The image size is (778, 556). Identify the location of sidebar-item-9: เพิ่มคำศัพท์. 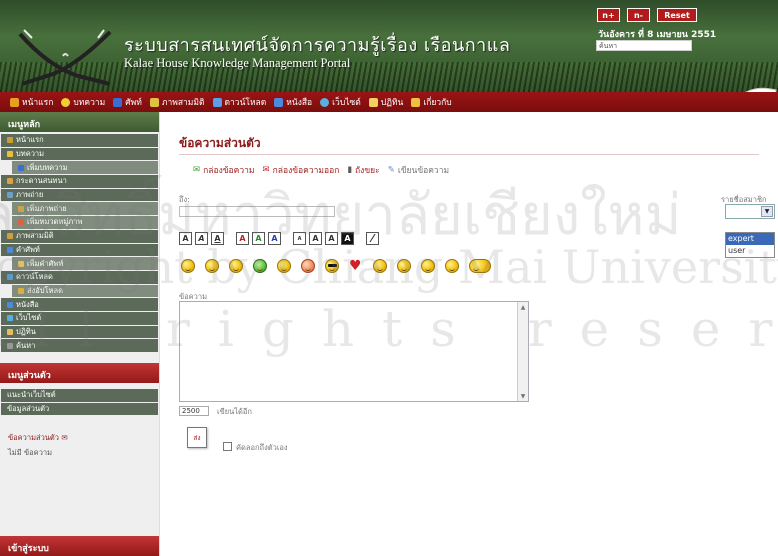
(85, 263).